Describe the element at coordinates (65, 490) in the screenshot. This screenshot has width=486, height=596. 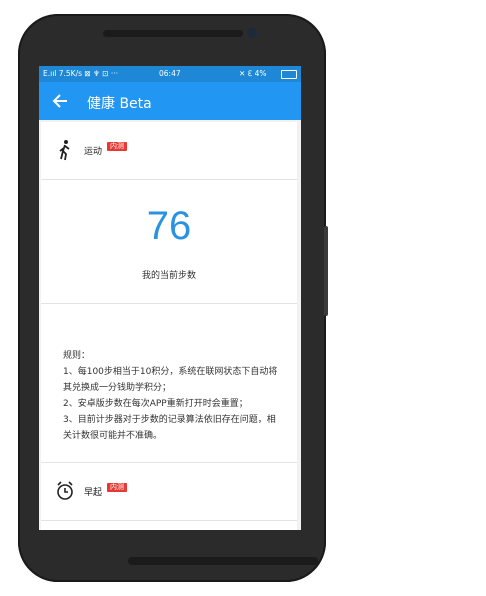
I see `alarm-clock-icon` at that location.